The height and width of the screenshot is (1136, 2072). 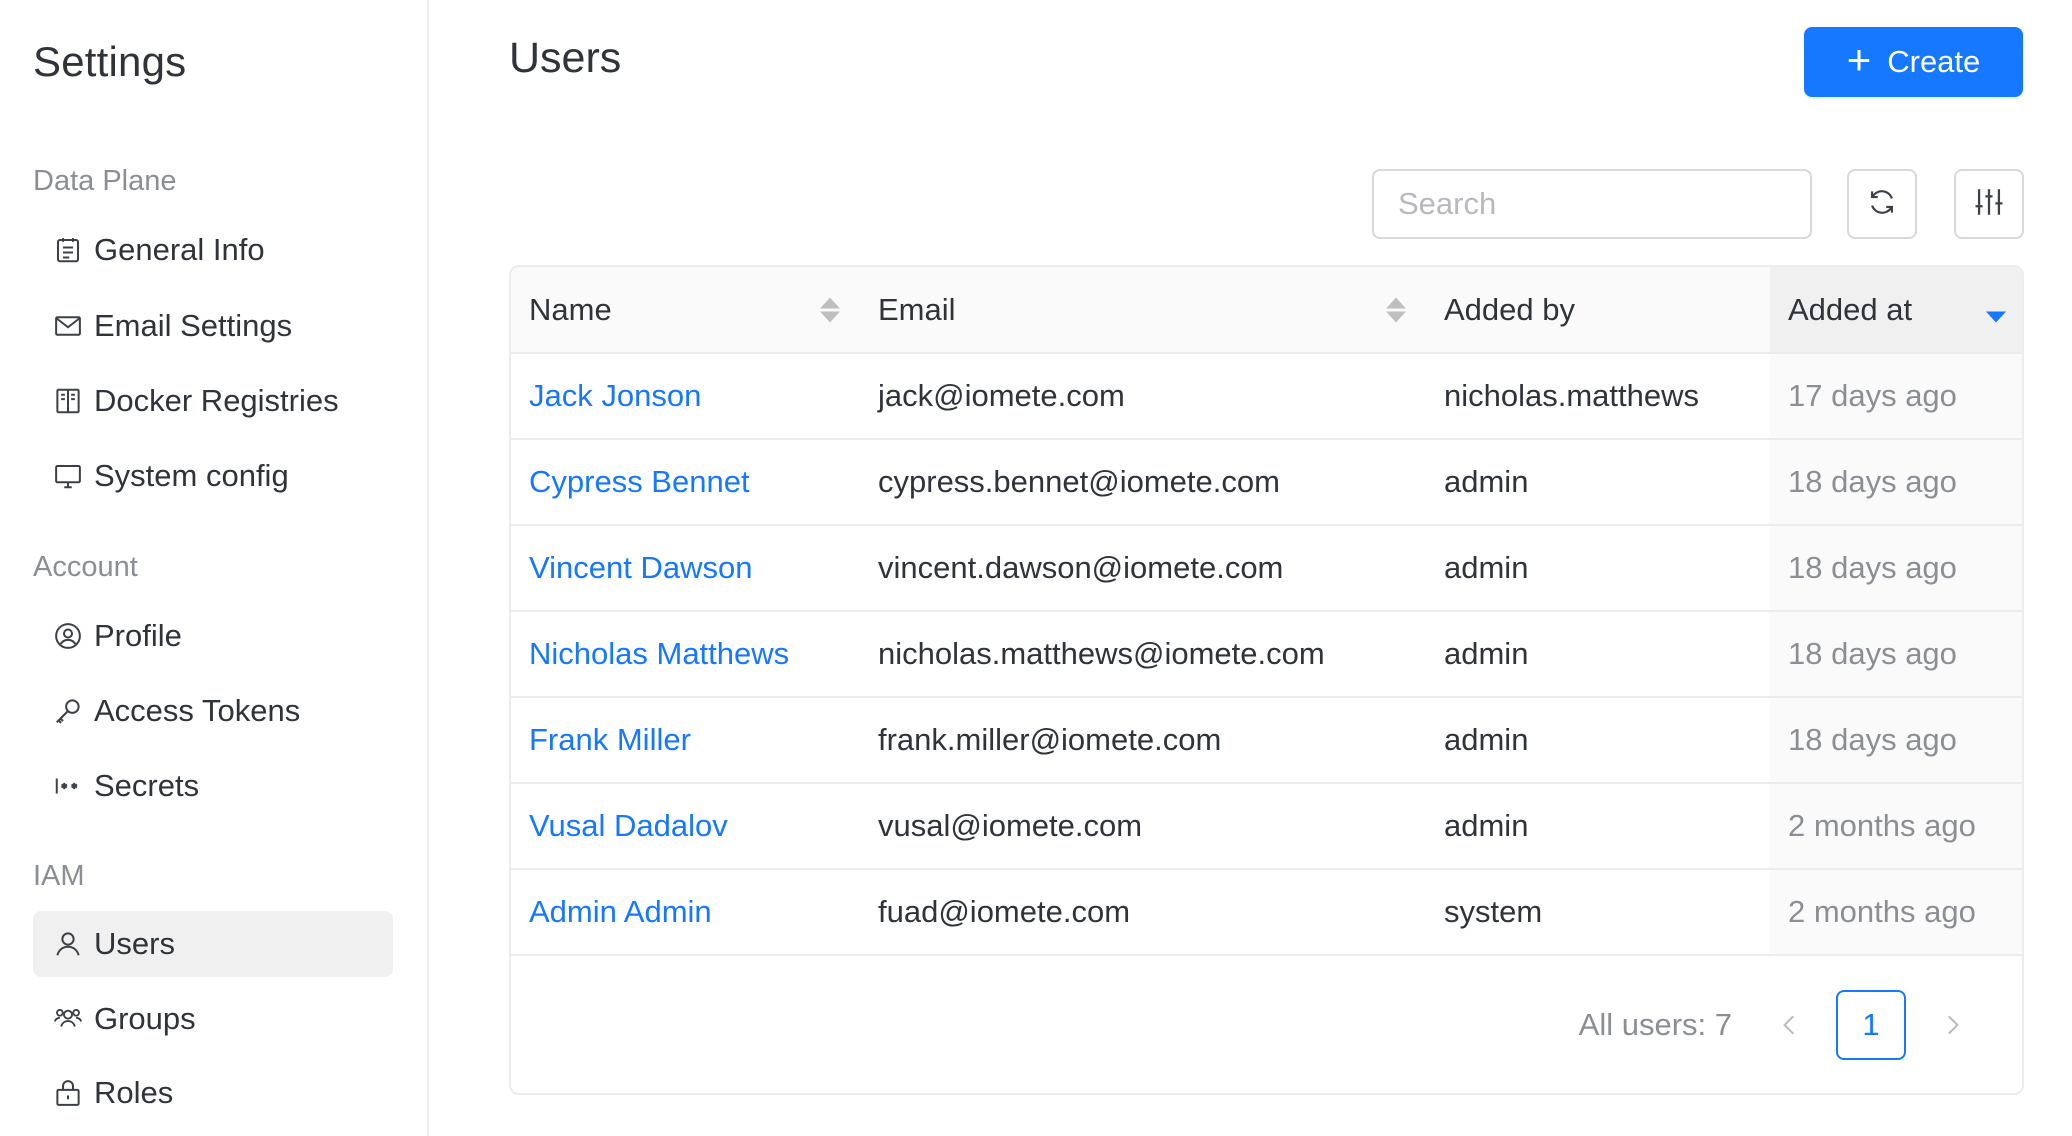 I want to click on calendar-icon, so click(x=68, y=250).